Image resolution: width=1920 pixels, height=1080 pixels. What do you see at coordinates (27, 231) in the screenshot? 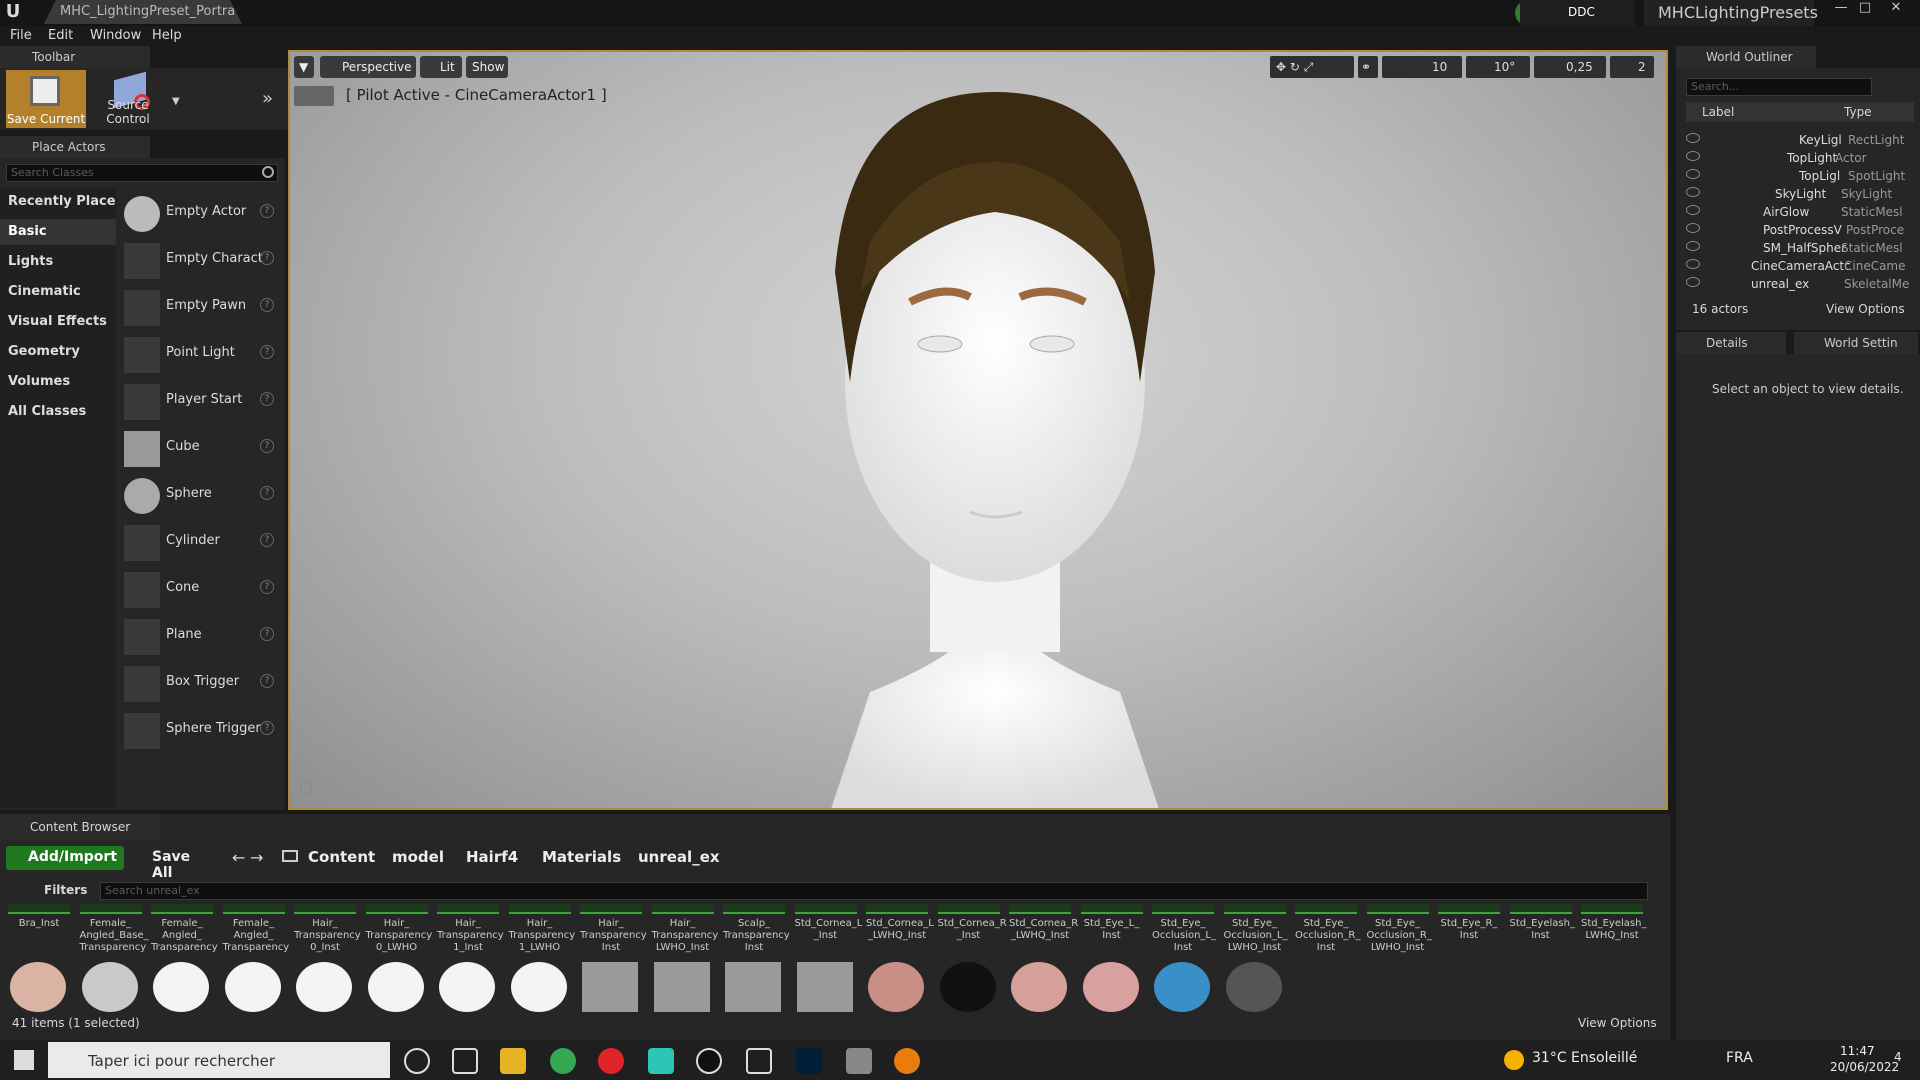
I see `category-basic: Basic` at bounding box center [27, 231].